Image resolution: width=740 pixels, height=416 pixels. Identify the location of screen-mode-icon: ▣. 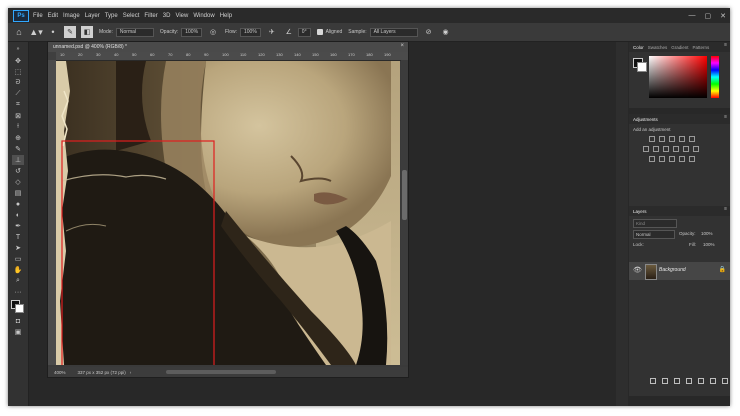
(18, 332).